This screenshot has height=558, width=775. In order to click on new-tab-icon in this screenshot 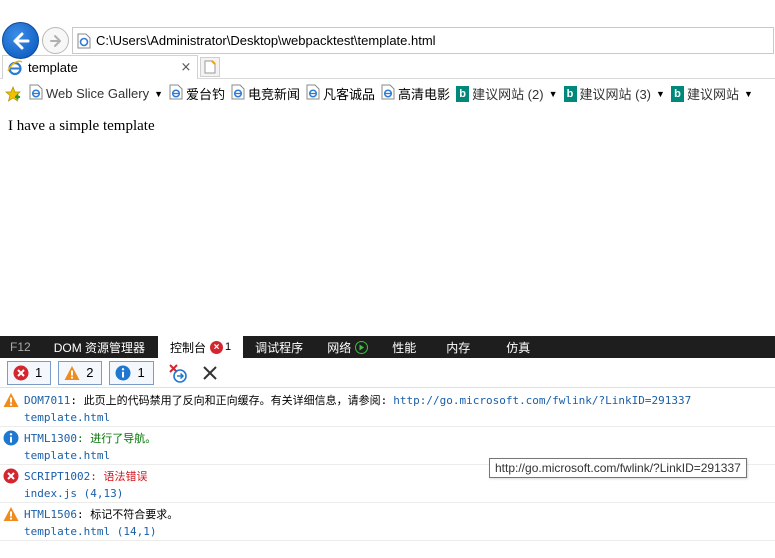, I will do `click(210, 67)`.